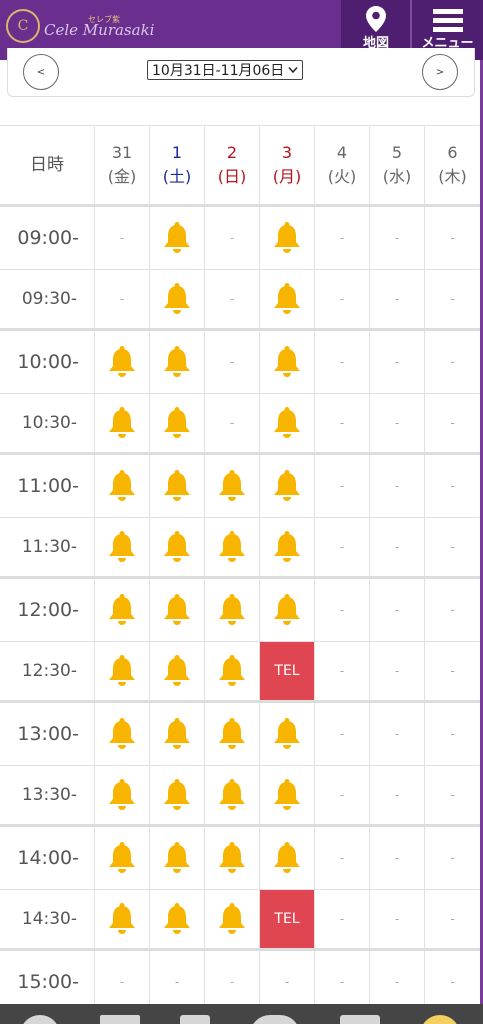 The width and height of the screenshot is (483, 1024). Describe the element at coordinates (41, 72) in the screenshot. I see `prev-week-button: <` at that location.